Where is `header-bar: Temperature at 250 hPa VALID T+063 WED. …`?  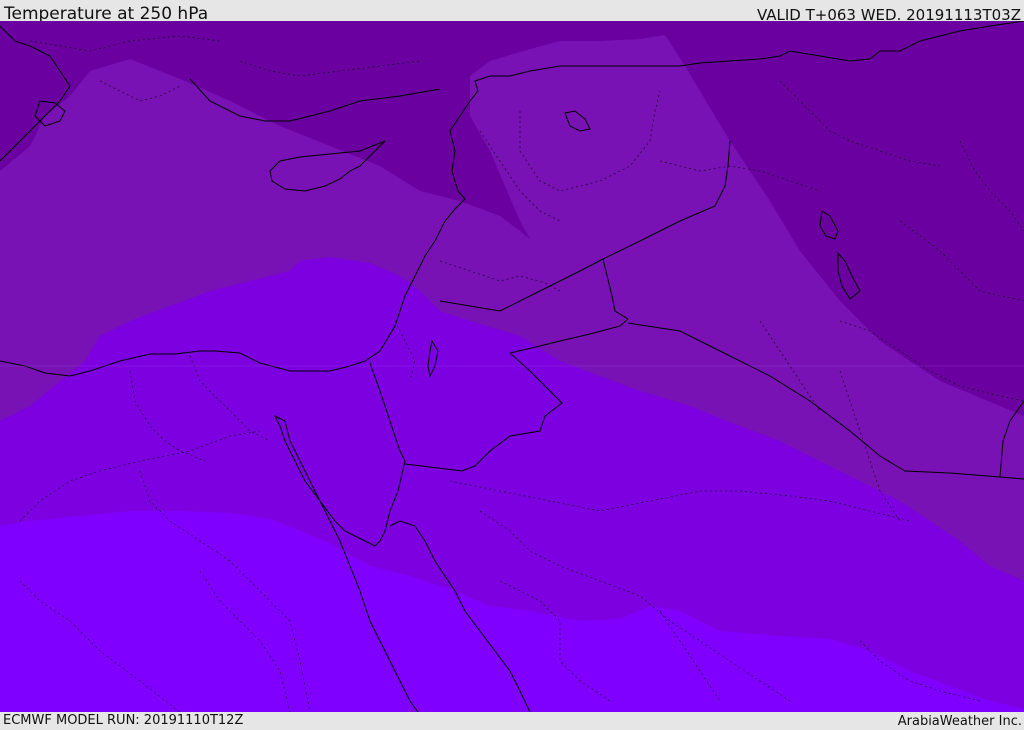
header-bar: Temperature at 250 hPa VALID T+063 WED. … is located at coordinates (512, 12).